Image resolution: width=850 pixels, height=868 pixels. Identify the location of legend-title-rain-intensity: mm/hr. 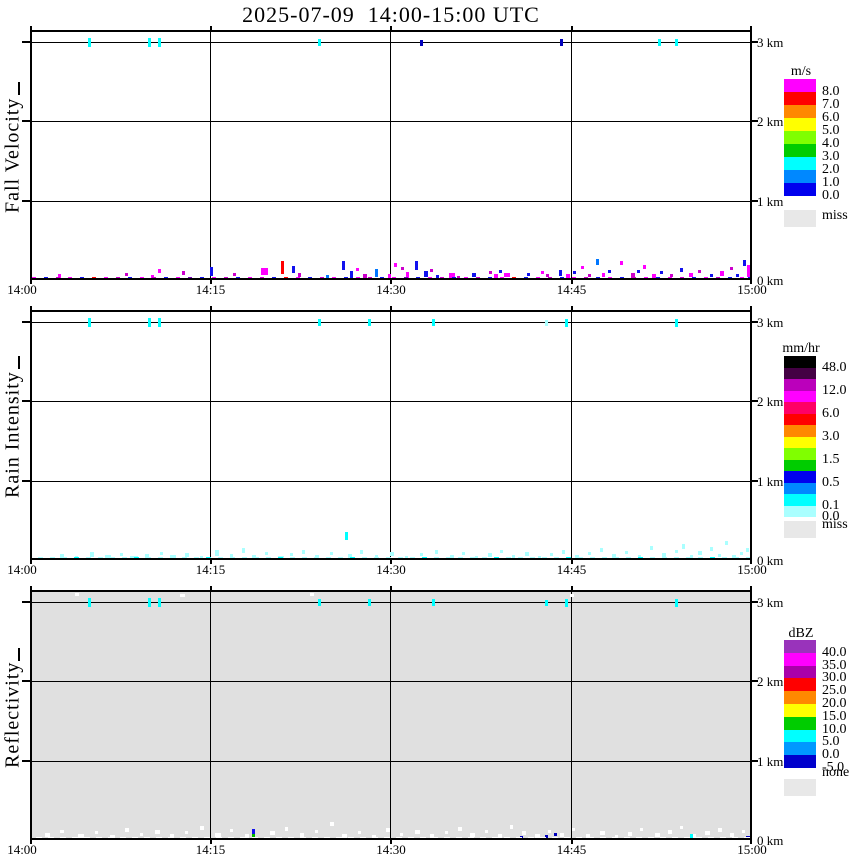
(801, 348).